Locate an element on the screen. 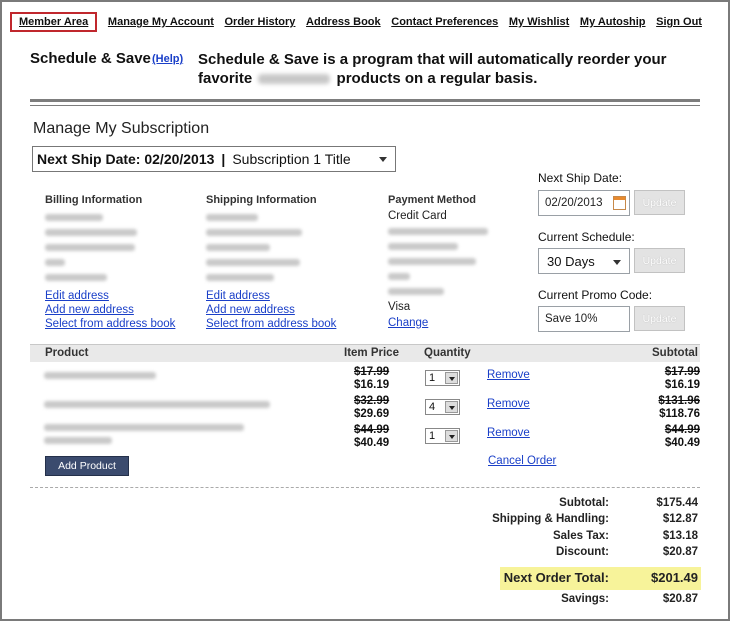  header-product: Product is located at coordinates (67, 353).